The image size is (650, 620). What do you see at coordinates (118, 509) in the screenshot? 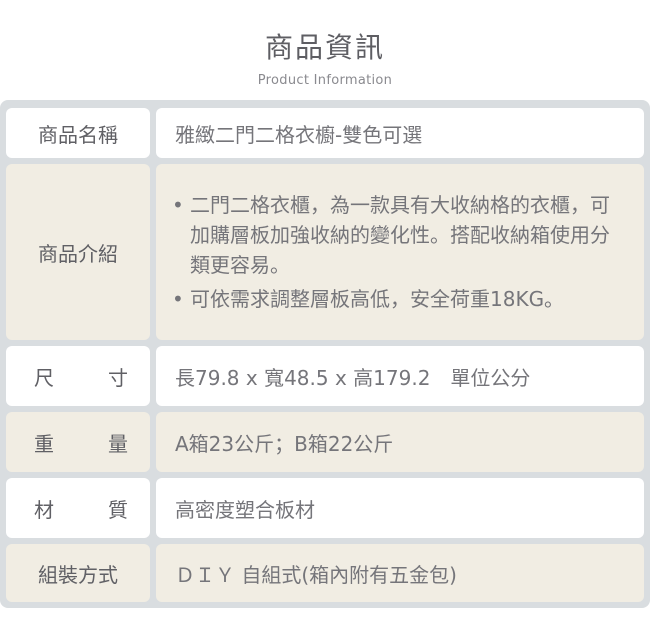
I see `label-char: 質` at bounding box center [118, 509].